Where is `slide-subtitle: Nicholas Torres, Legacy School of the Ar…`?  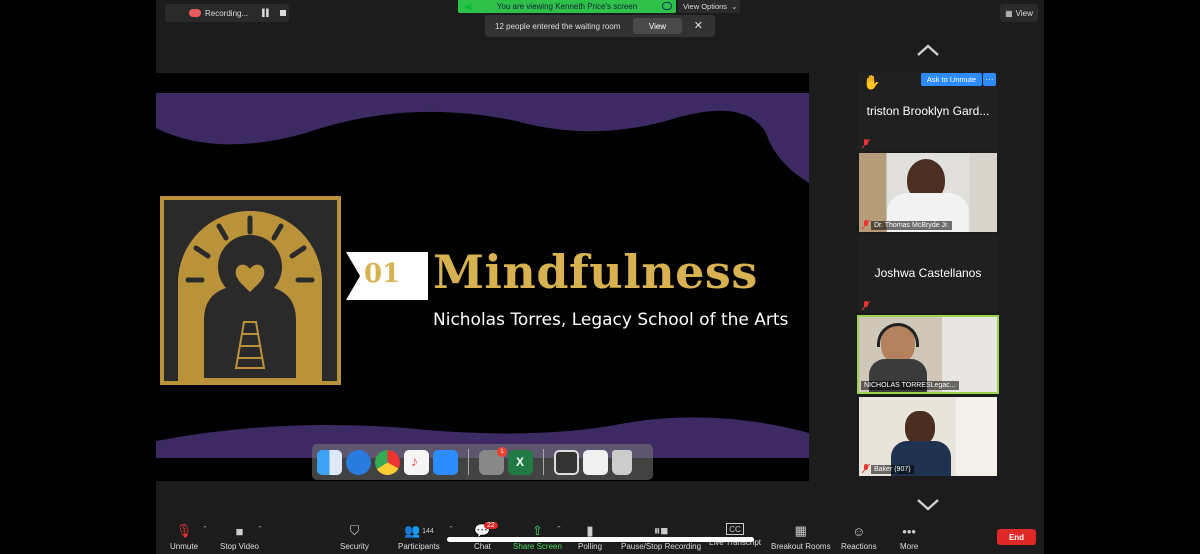
slide-subtitle: Nicholas Torres, Legacy School of the Ar… is located at coordinates (611, 320).